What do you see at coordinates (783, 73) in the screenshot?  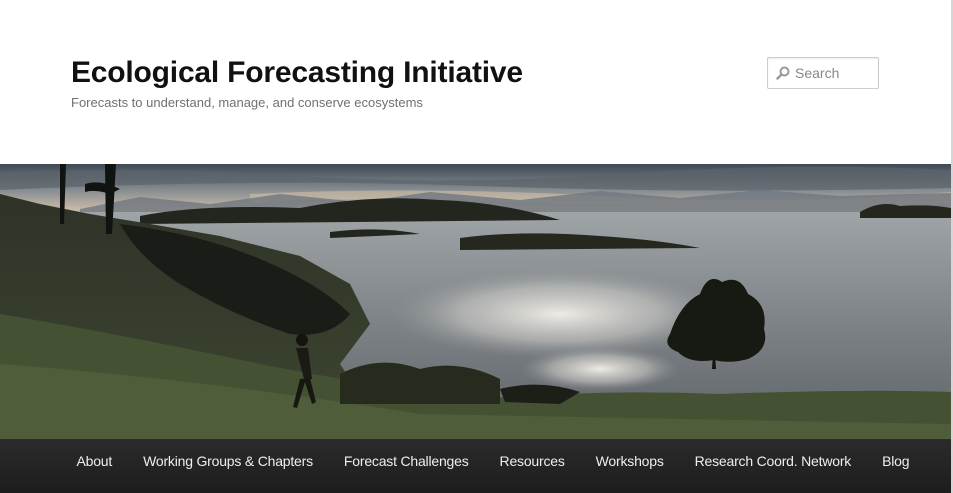 I see `search-icon` at bounding box center [783, 73].